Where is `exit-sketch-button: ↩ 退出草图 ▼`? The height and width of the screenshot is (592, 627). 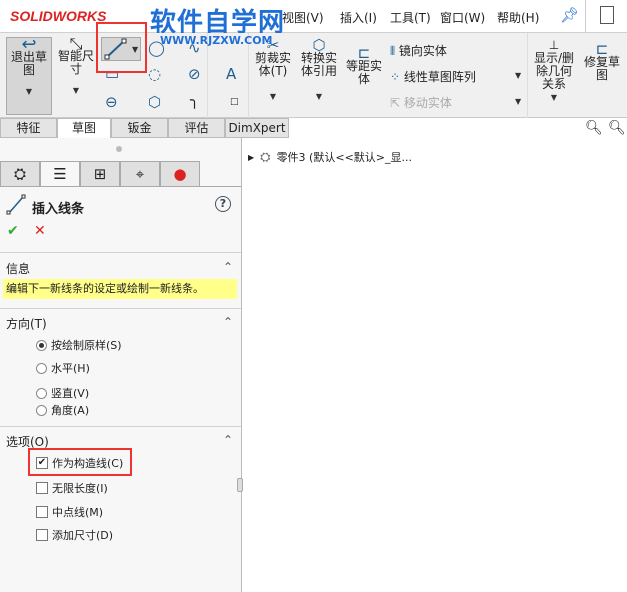 exit-sketch-button: ↩ 退出草图 ▼ is located at coordinates (29, 75).